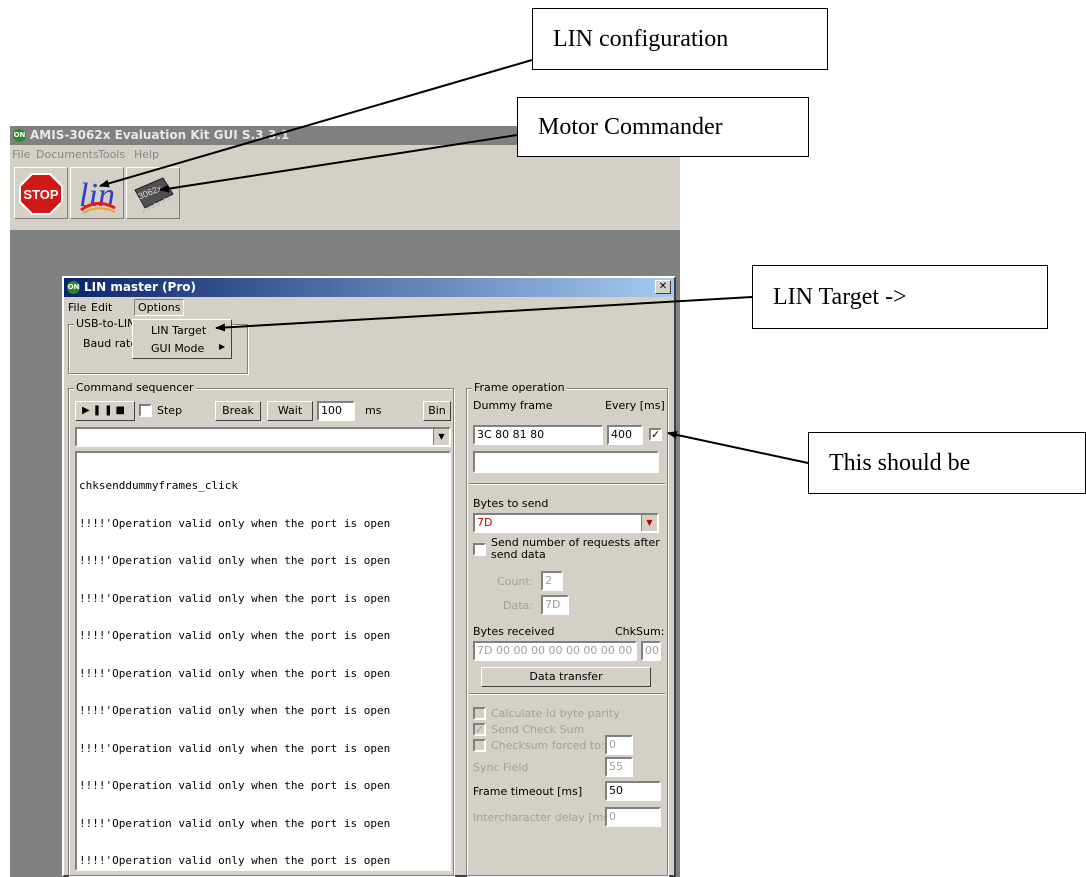 The height and width of the screenshot is (877, 1086). What do you see at coordinates (484, 314) in the screenshot?
I see `arrow-to-lin-target` at bounding box center [484, 314].